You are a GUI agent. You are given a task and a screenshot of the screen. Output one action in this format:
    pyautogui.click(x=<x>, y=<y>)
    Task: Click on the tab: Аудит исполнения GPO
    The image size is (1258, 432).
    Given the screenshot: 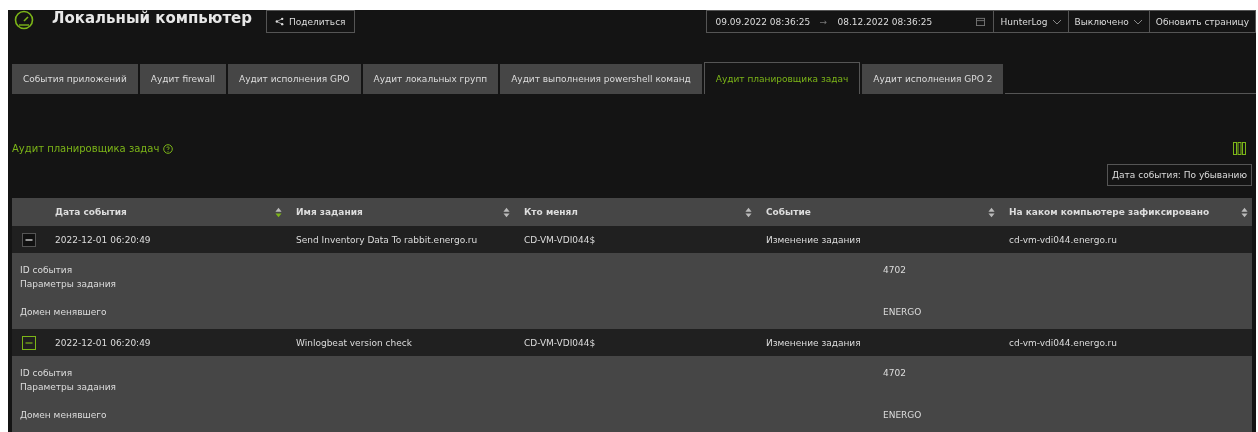 What is the action you would take?
    pyautogui.click(x=294, y=79)
    